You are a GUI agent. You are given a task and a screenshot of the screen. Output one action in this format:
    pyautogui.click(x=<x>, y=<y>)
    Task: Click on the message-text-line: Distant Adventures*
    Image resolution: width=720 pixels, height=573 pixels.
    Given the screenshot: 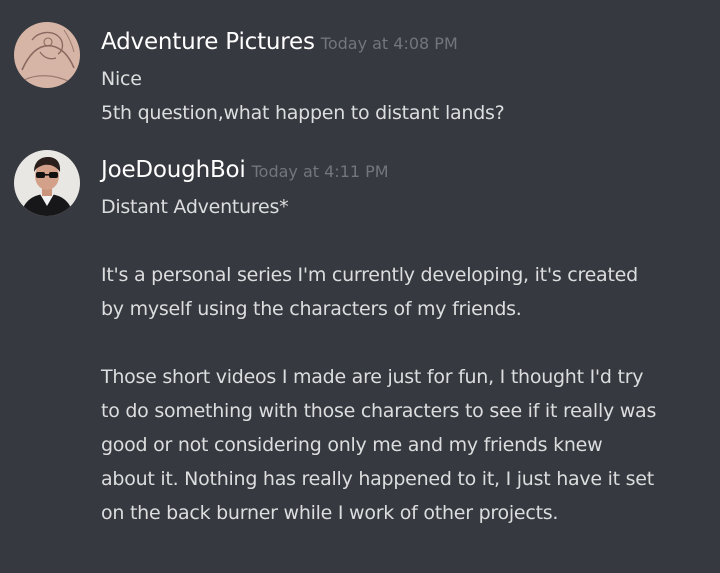 What is the action you would take?
    pyautogui.click(x=195, y=207)
    